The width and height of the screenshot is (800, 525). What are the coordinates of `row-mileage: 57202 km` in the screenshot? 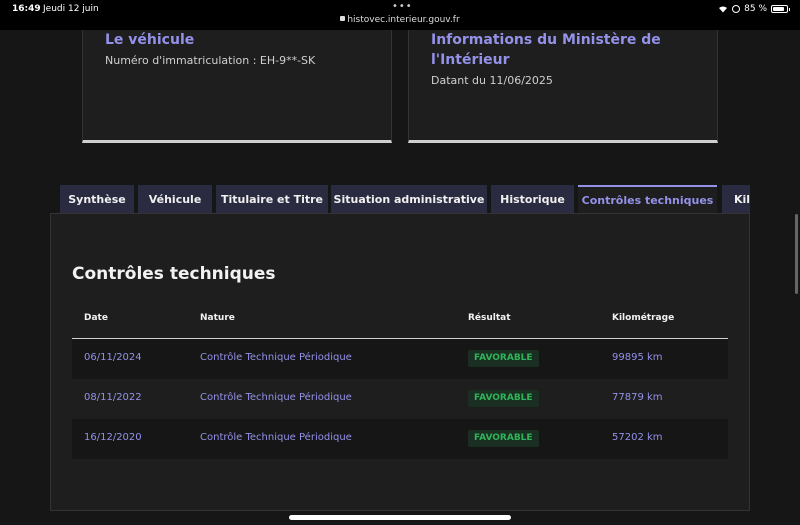 It's located at (637, 437).